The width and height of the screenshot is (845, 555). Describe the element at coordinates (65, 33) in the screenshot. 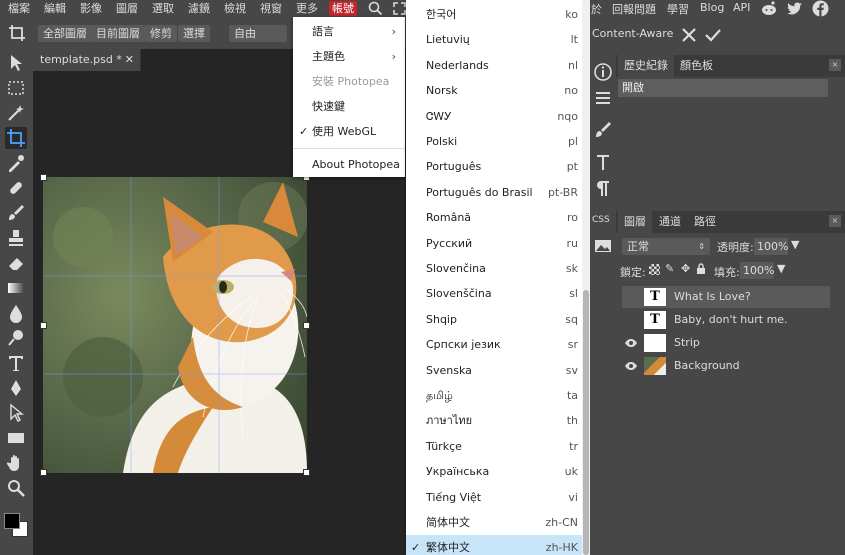

I see `all-layers-button: 全部圖層` at that location.